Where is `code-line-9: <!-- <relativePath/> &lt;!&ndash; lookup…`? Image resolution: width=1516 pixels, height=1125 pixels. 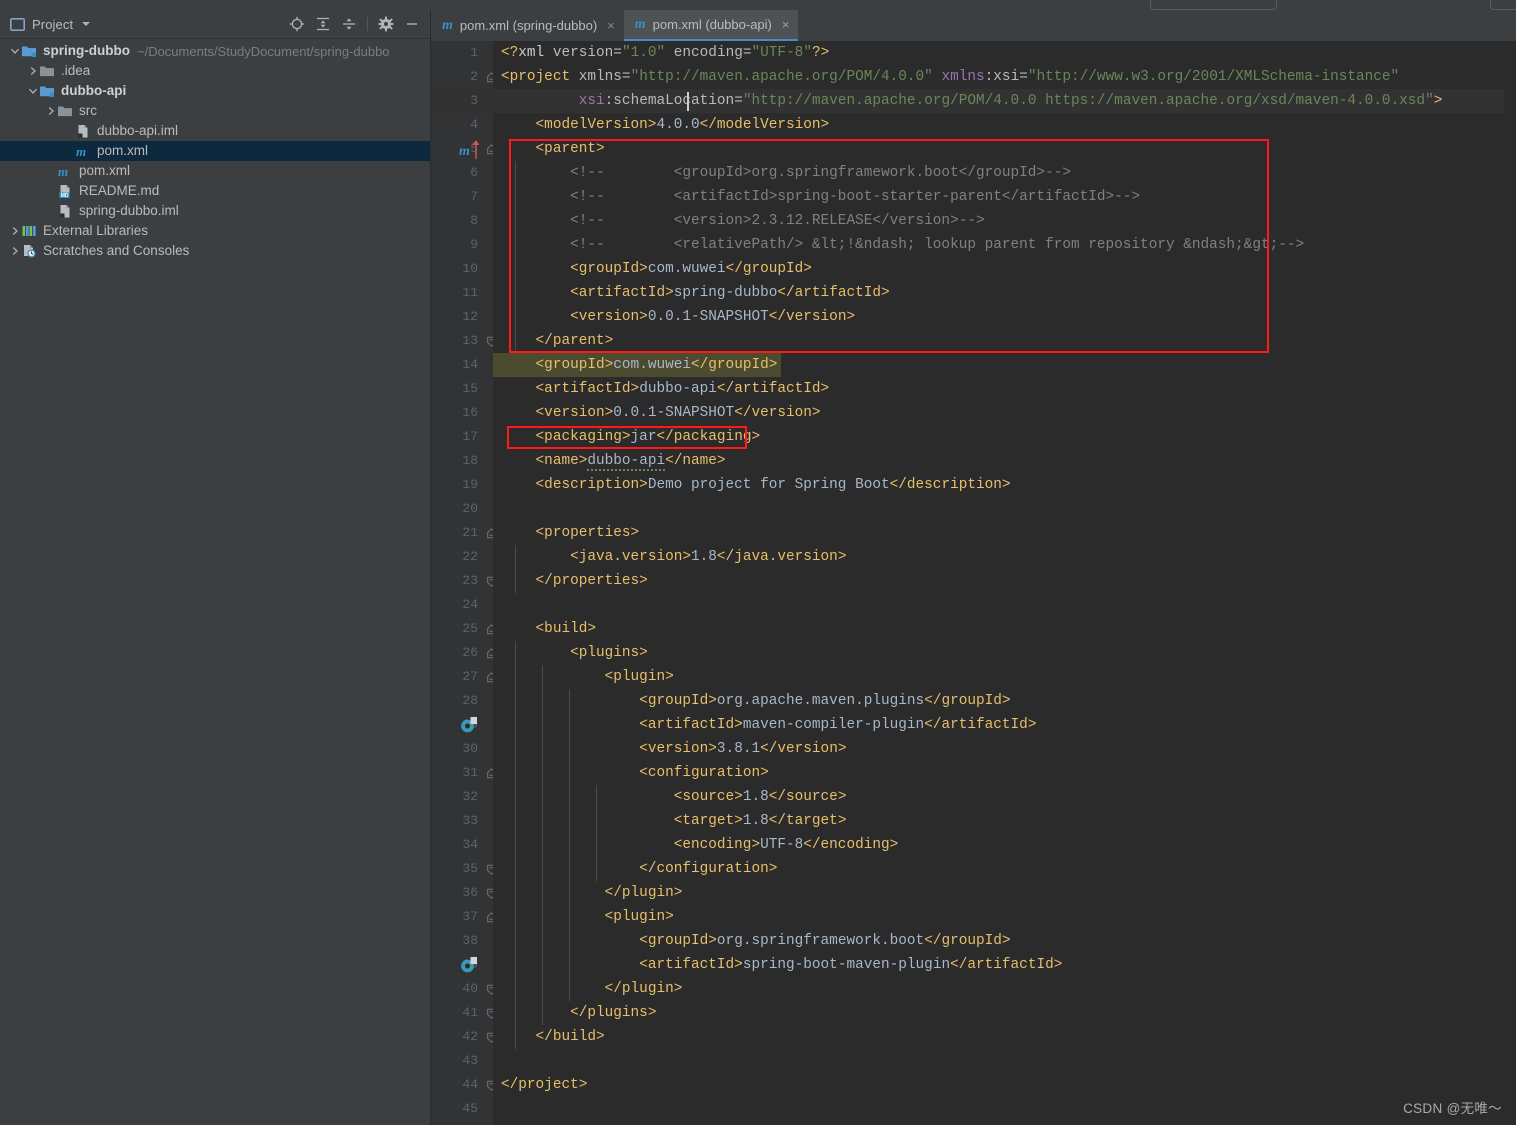 code-line-9: <!-- <relativePath/> &lt;!&ndash; lookup… is located at coordinates (1004, 245).